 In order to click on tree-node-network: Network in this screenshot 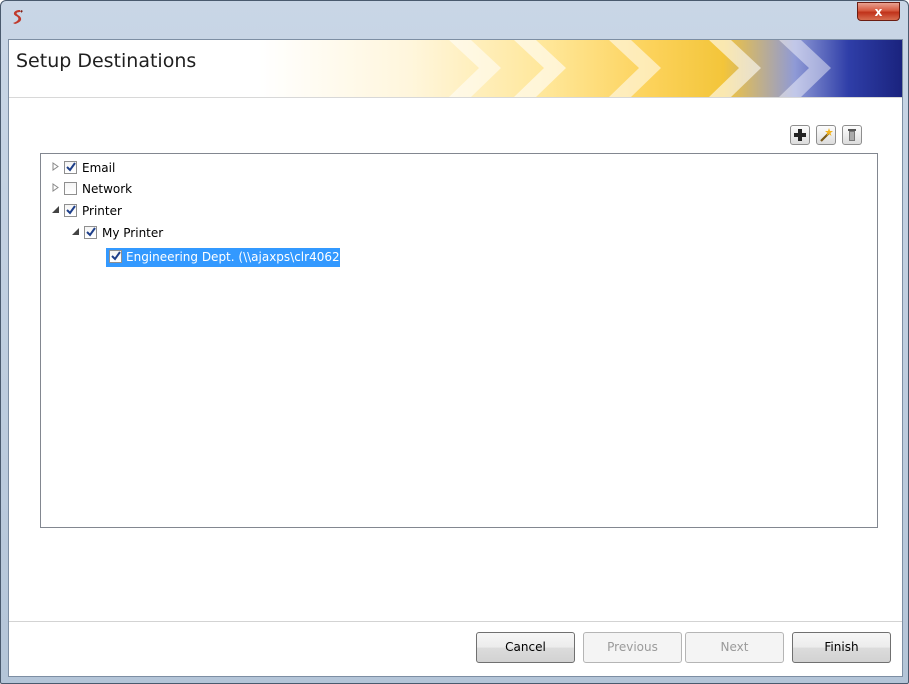, I will do `click(111, 189)`.